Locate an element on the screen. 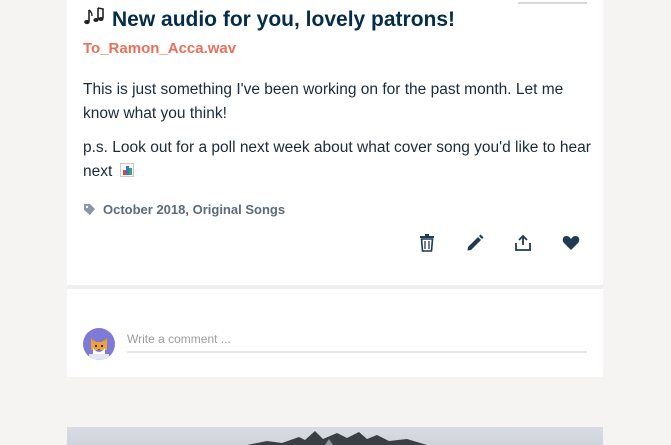 The width and height of the screenshot is (671, 445). delete-button is located at coordinates (427, 243).